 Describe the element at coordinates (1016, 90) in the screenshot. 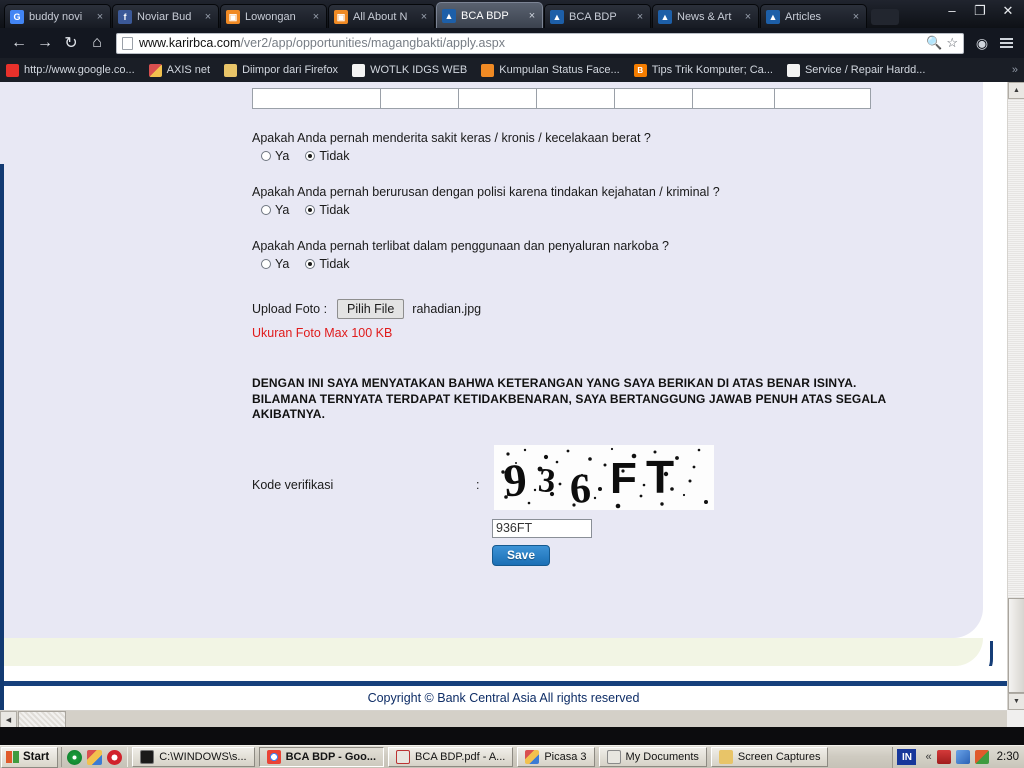

I see `scroll-up-arrow-icon: ▲` at that location.